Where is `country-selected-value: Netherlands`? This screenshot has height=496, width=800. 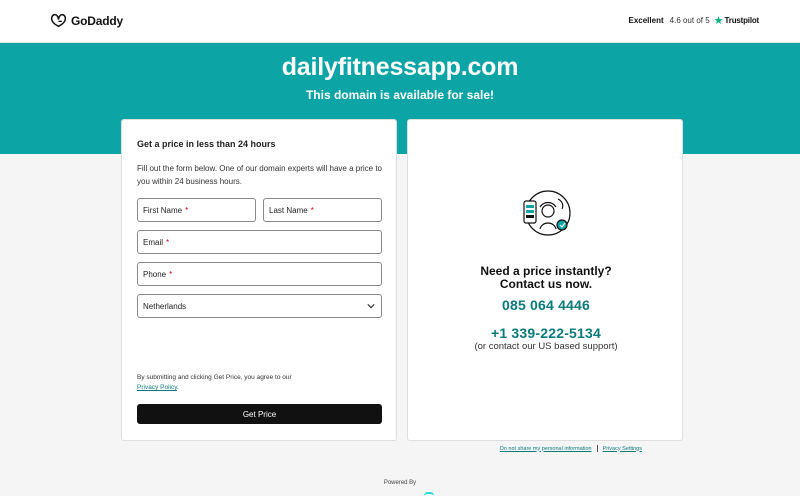 country-selected-value: Netherlands is located at coordinates (165, 306).